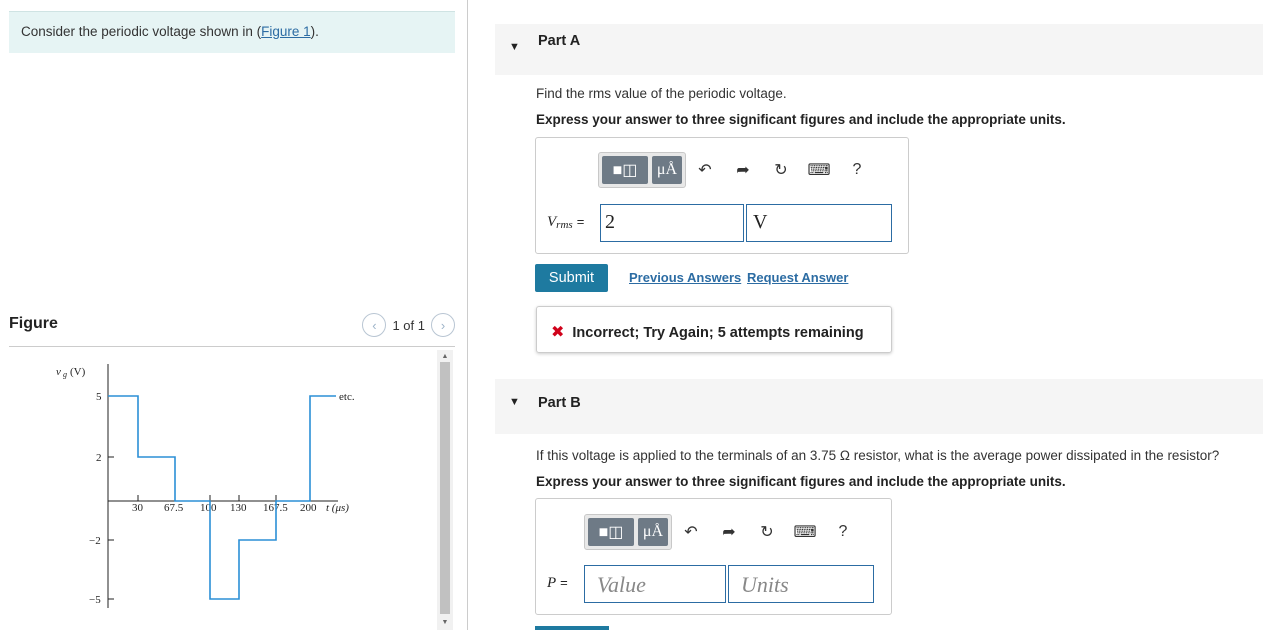  I want to click on x-tick-label: 200, so click(308, 508).